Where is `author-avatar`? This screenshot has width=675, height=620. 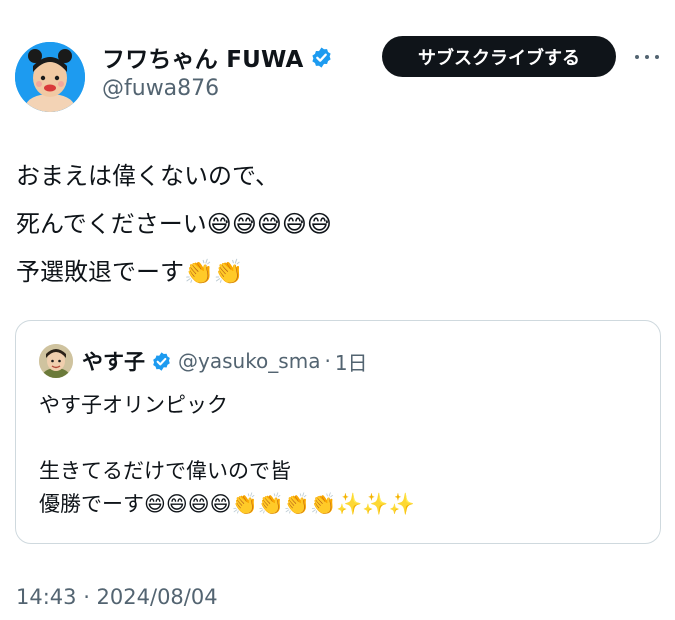 author-avatar is located at coordinates (50, 77).